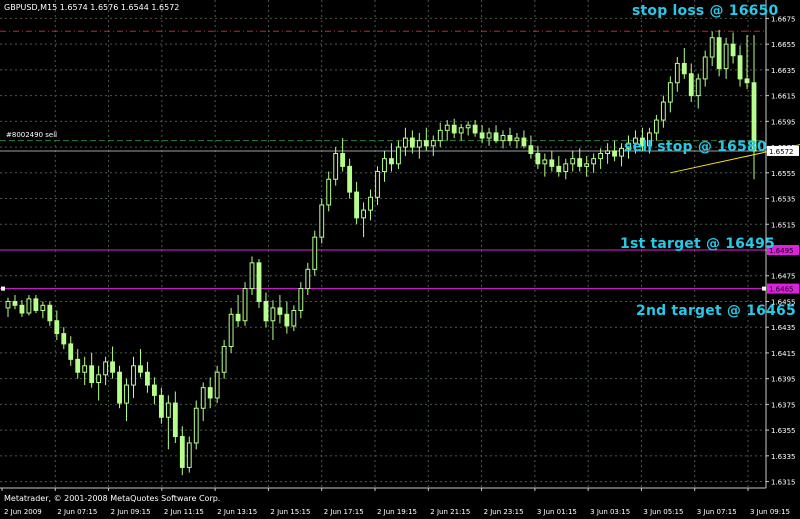 This screenshot has height=519, width=800. I want to click on time-tick-label: 2 Jun 21:15, so click(450, 512).